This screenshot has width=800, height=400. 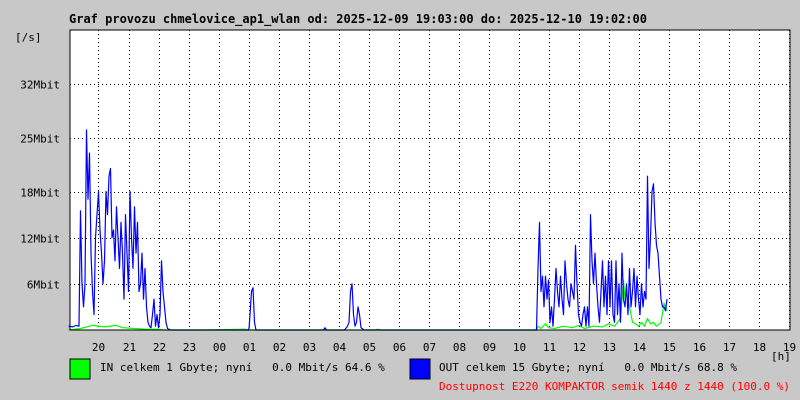 What do you see at coordinates (279, 347) in the screenshot?
I see `x-tick-label: 02` at bounding box center [279, 347].